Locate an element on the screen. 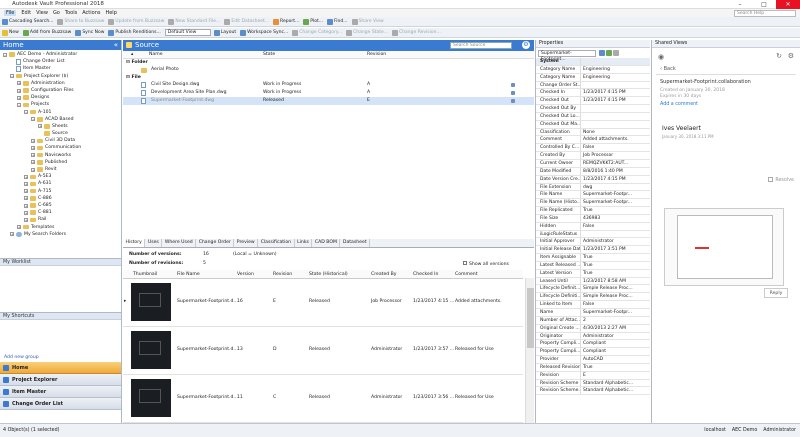 The height and width of the screenshot is (437, 800). menu-file: File is located at coordinates (10, 13).